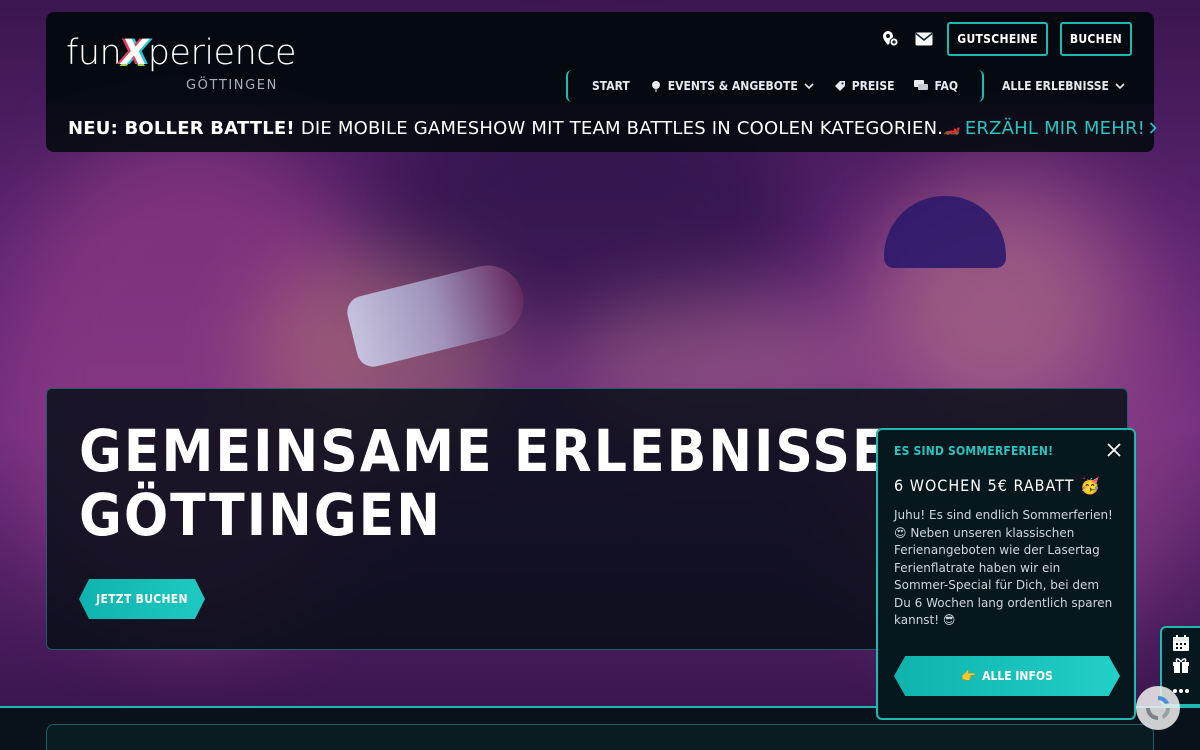 The width and height of the screenshot is (1200, 750). What do you see at coordinates (969, 676) in the screenshot?
I see `pointing-hand-icon: 👉` at bounding box center [969, 676].